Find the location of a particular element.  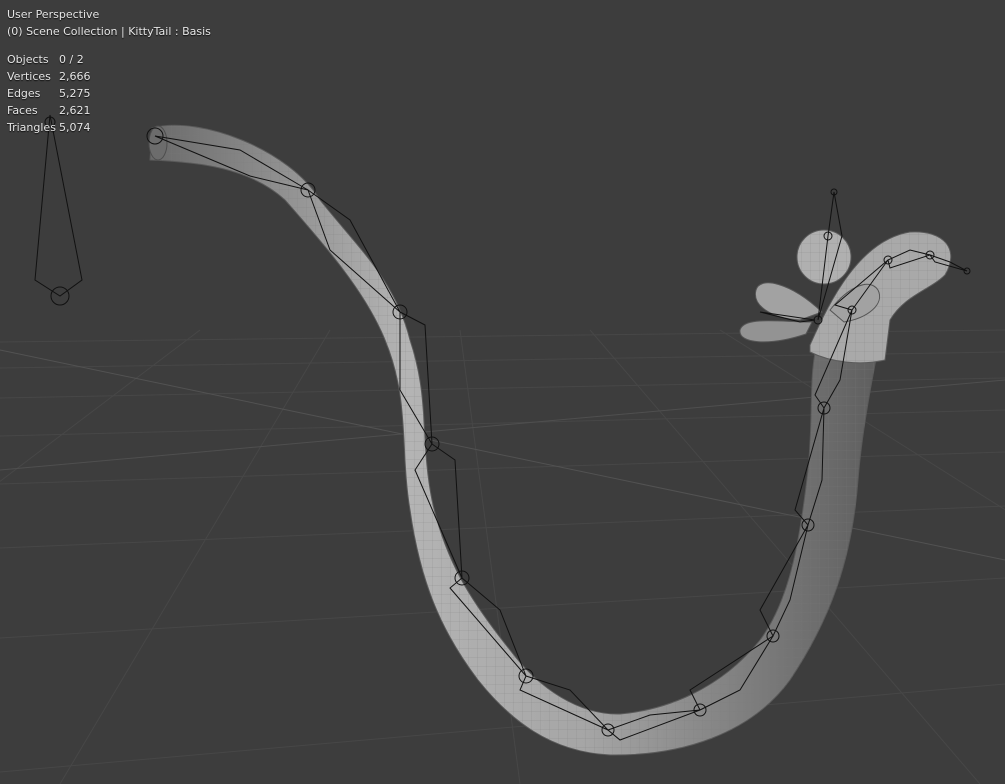

armature-bone-icon is located at coordinates (58, 205).